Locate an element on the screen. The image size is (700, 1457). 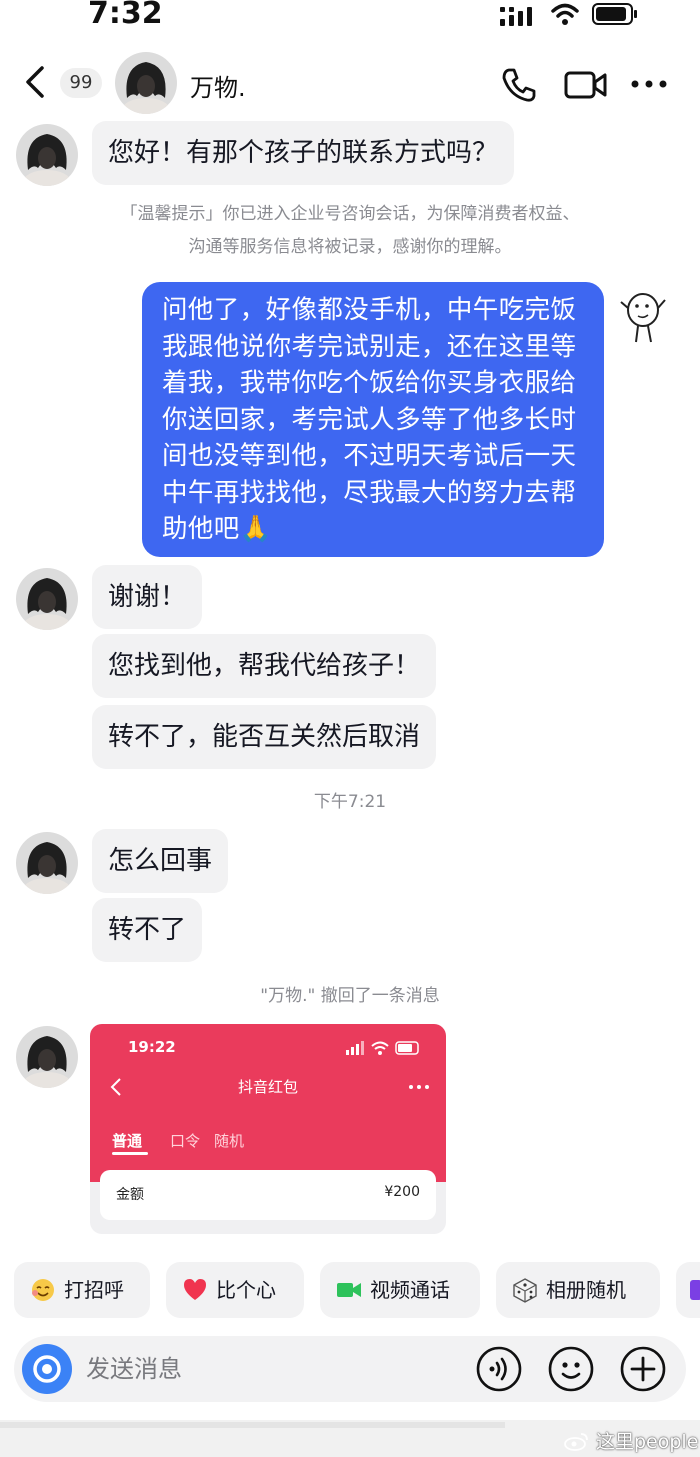
chip-label: 视频通话 is located at coordinates (410, 1290).